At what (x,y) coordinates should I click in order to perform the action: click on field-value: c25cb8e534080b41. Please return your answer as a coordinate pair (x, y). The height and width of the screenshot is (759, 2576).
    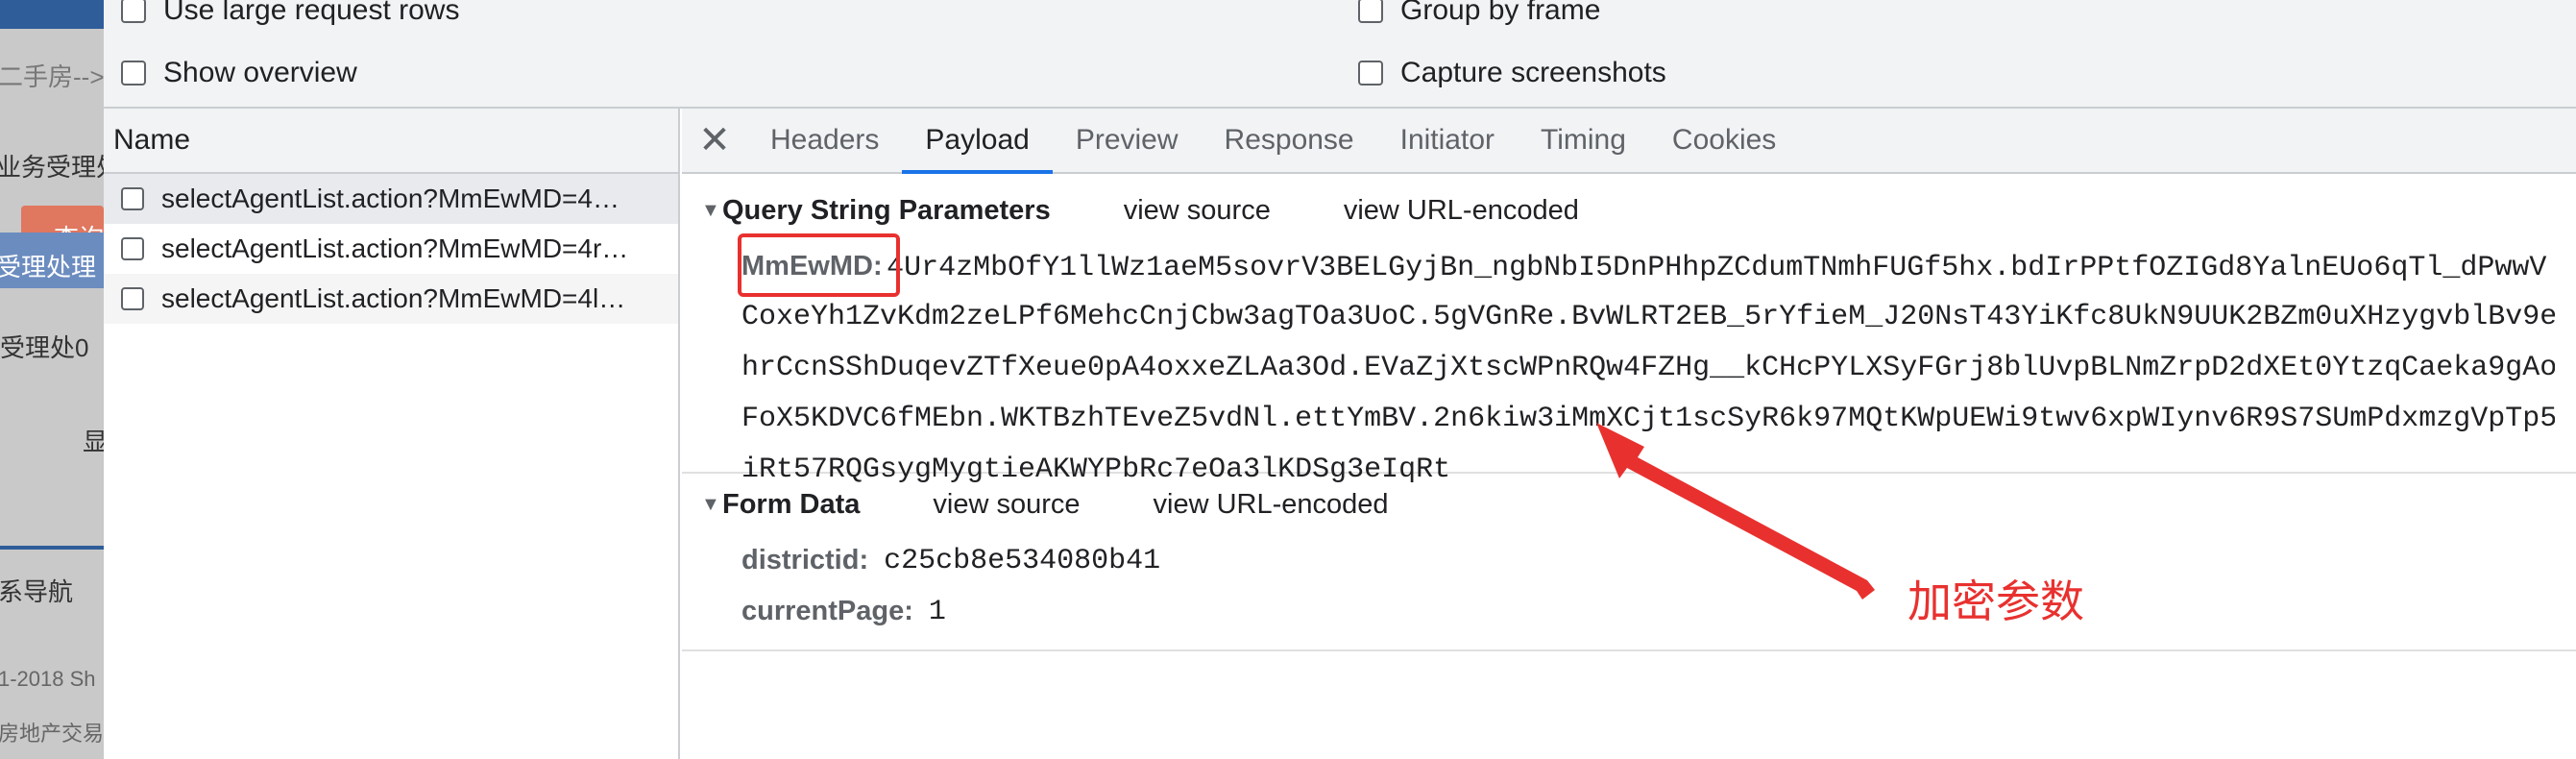
    Looking at the image, I should click on (1022, 560).